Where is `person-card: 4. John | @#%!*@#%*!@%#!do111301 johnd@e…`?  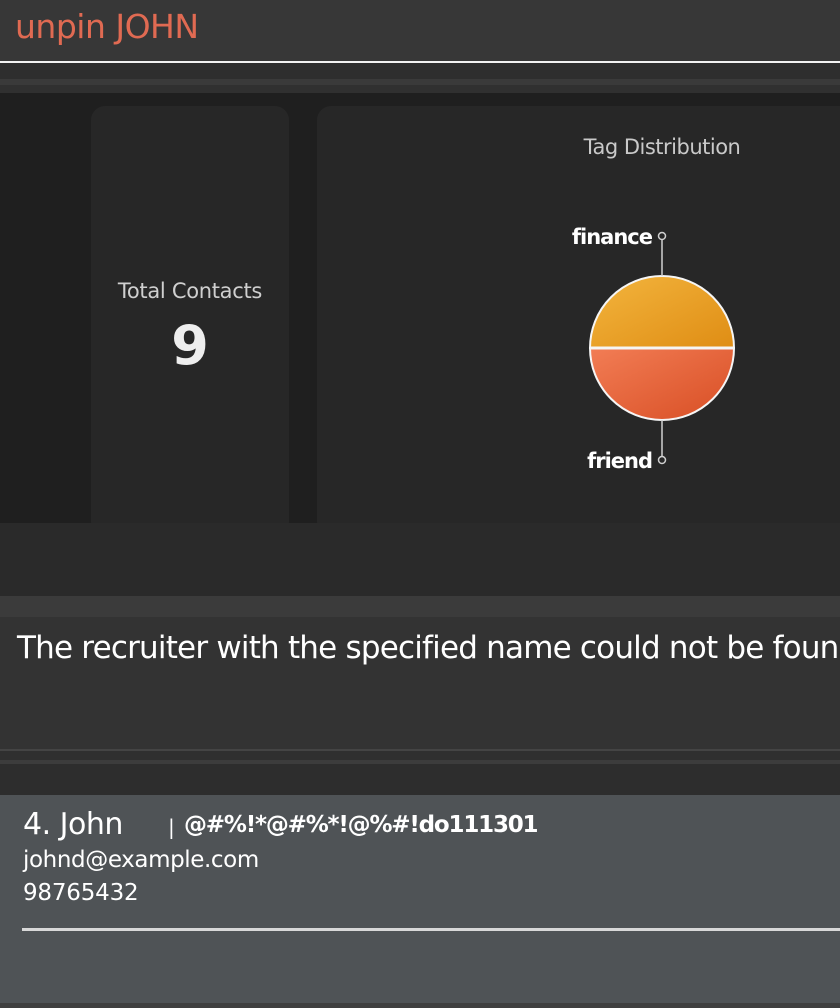
person-card: 4. John | @#%!*@#%*!@%#!do111301 johnd@e… is located at coordinates (420, 864).